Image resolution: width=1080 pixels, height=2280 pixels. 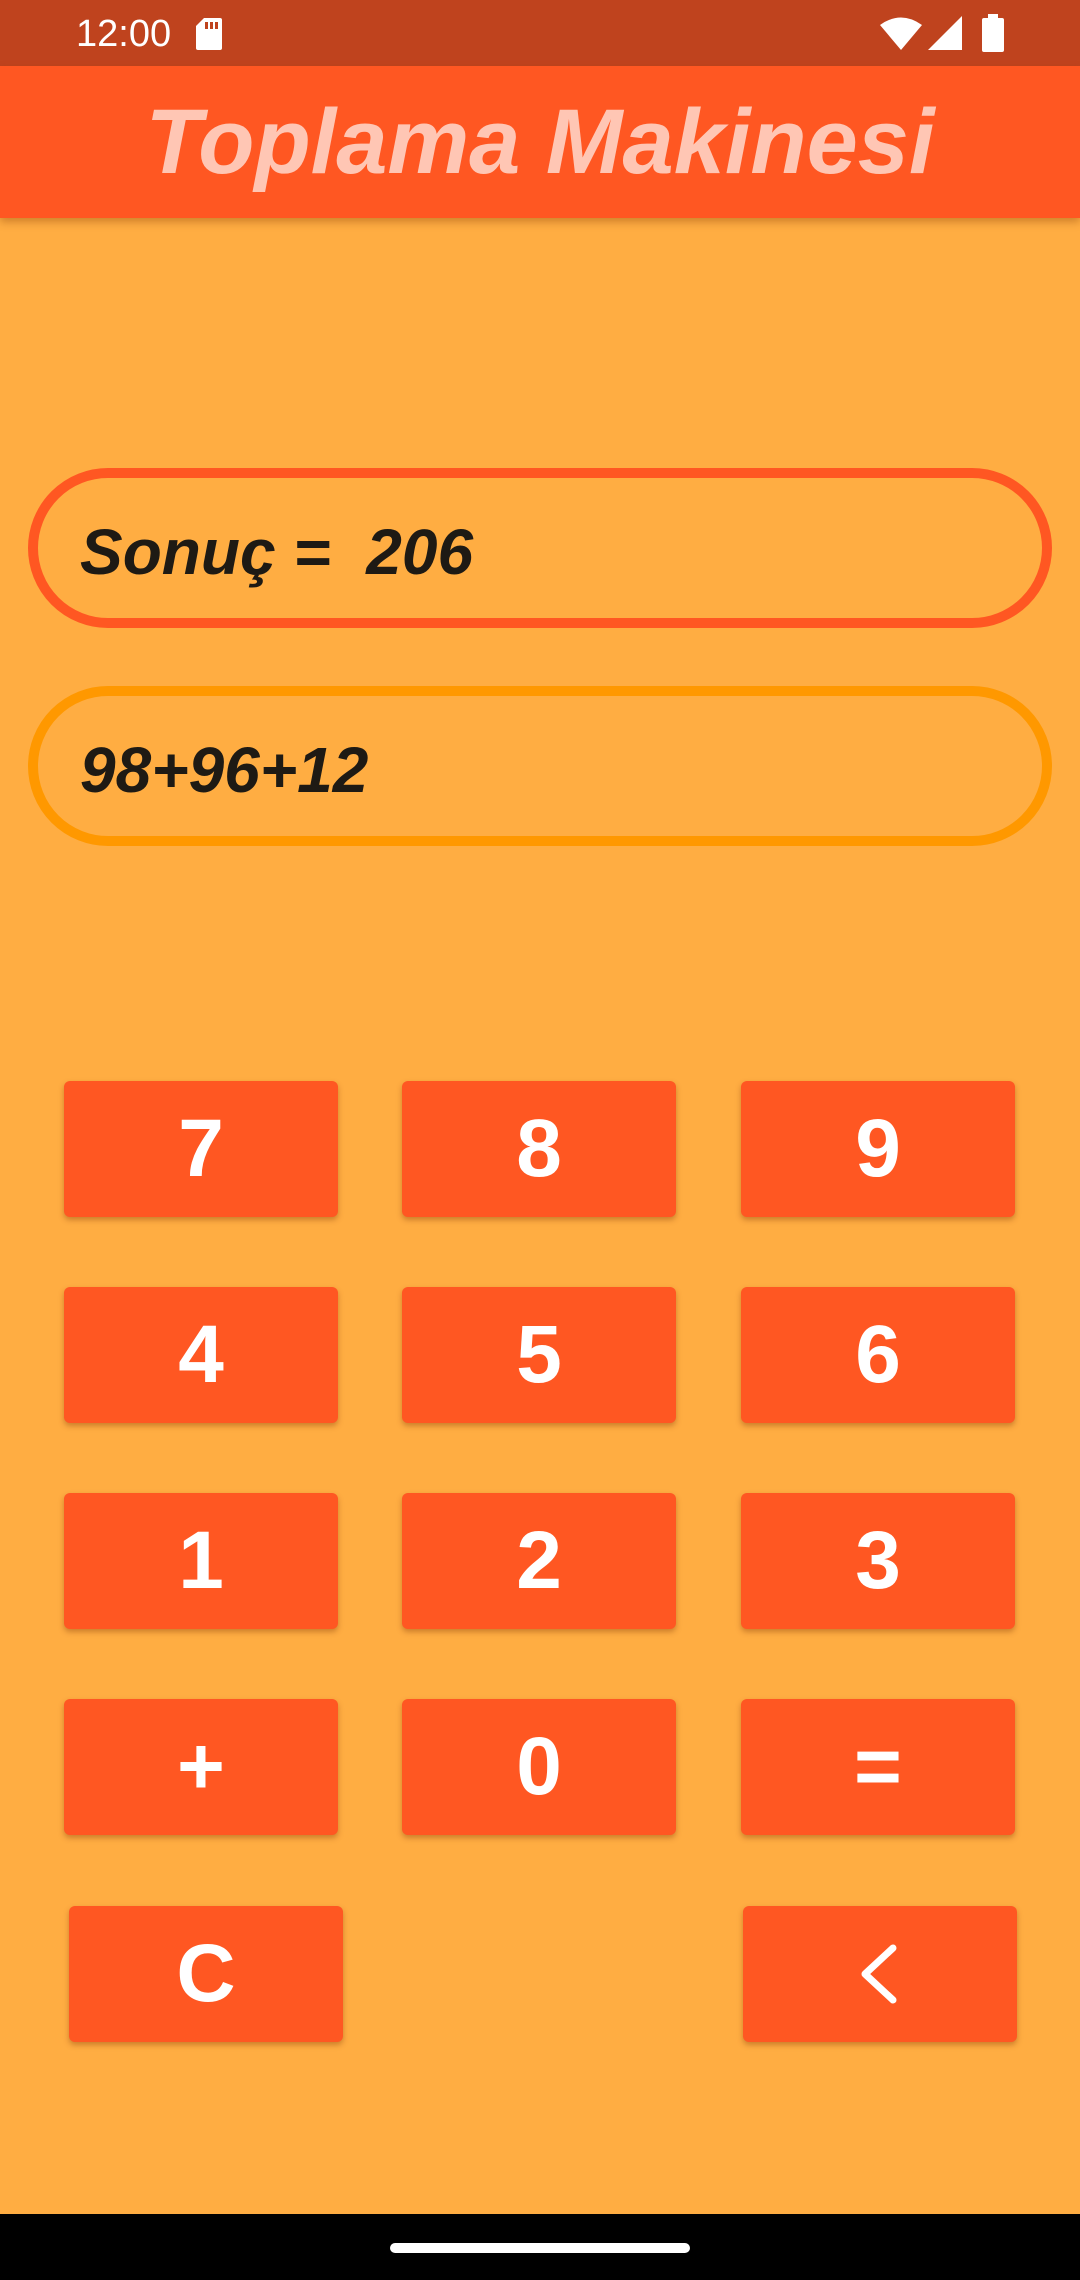 What do you see at coordinates (224, 770) in the screenshot?
I see `expression-text: 98+96+12` at bounding box center [224, 770].